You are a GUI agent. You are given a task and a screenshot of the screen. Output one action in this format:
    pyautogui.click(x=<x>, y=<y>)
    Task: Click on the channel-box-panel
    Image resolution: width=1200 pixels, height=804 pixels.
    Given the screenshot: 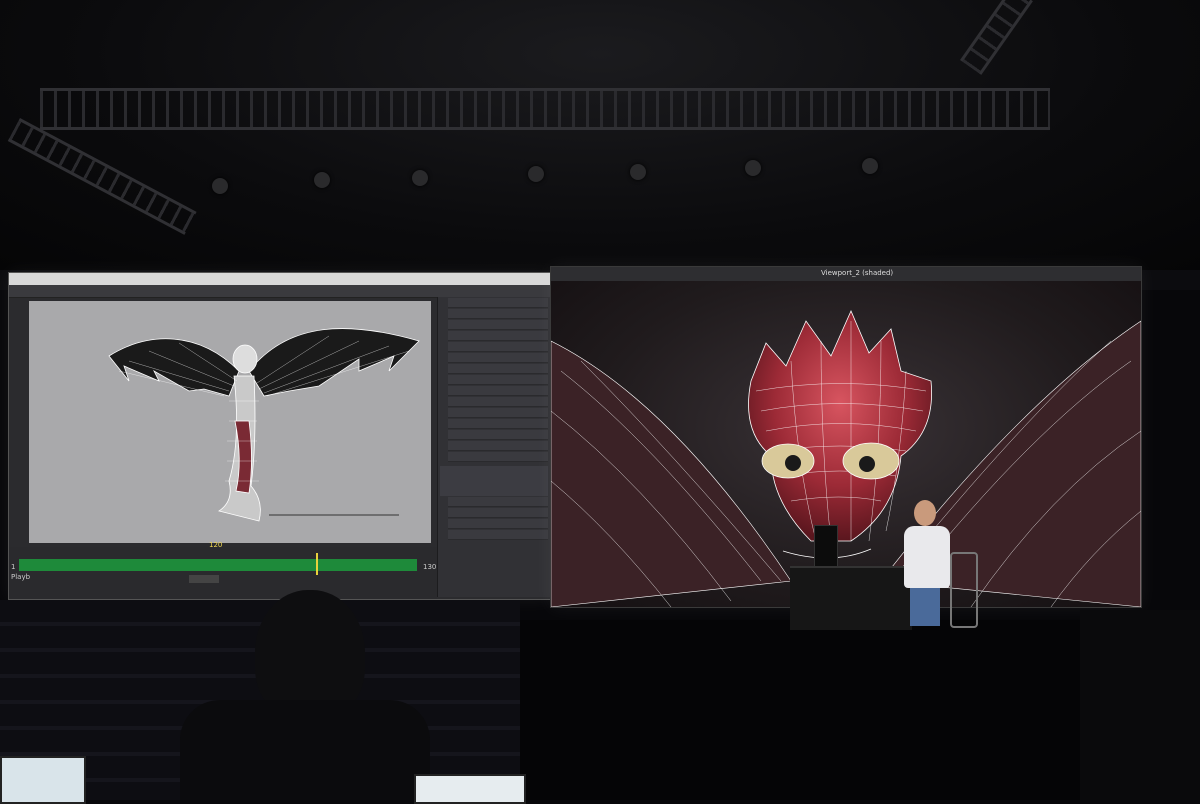 What is the action you would take?
    pyautogui.click(x=493, y=447)
    